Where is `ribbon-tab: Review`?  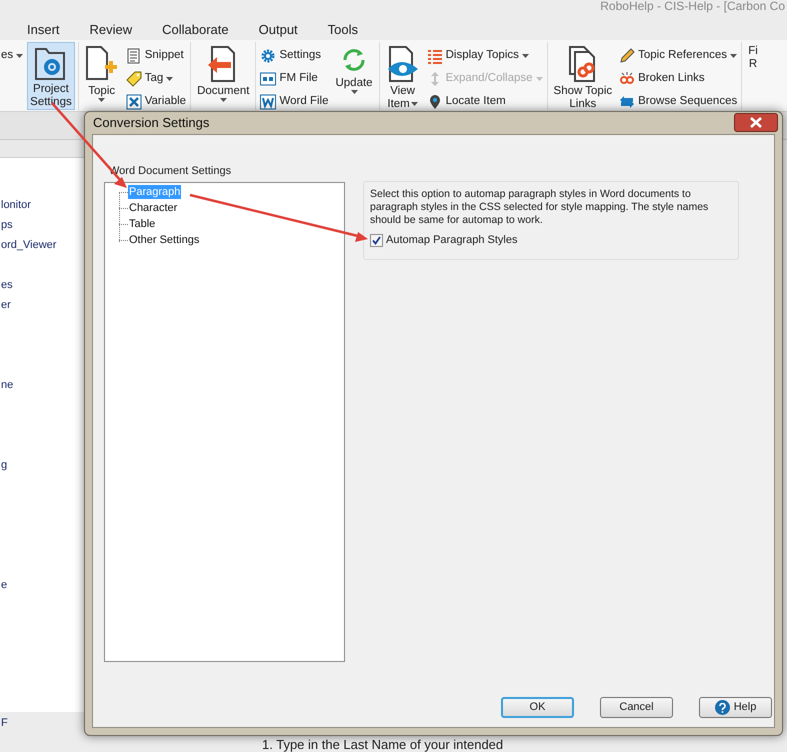
ribbon-tab: Review is located at coordinates (111, 30).